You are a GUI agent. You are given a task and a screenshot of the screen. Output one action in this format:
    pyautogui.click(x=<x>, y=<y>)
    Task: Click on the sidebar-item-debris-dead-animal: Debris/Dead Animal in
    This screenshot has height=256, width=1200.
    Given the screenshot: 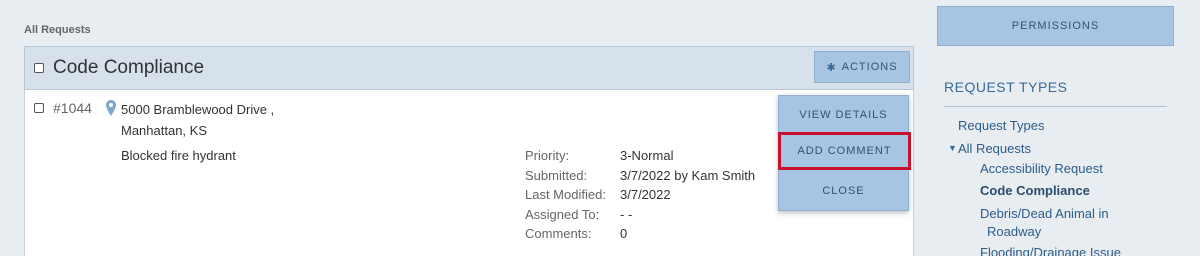 What is the action you would take?
    pyautogui.click(x=1044, y=213)
    